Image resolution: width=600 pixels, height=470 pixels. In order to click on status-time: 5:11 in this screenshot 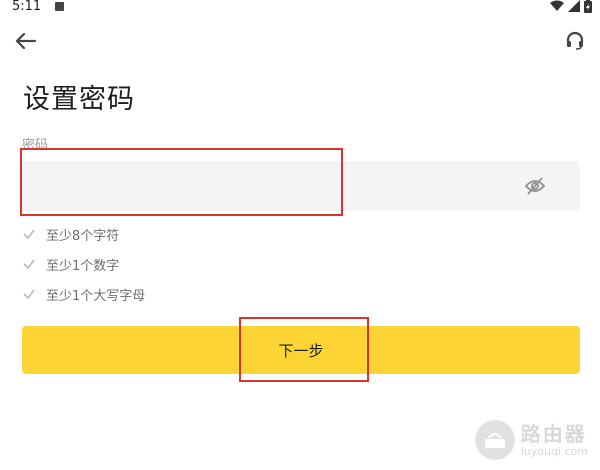, I will do `click(27, 7)`.